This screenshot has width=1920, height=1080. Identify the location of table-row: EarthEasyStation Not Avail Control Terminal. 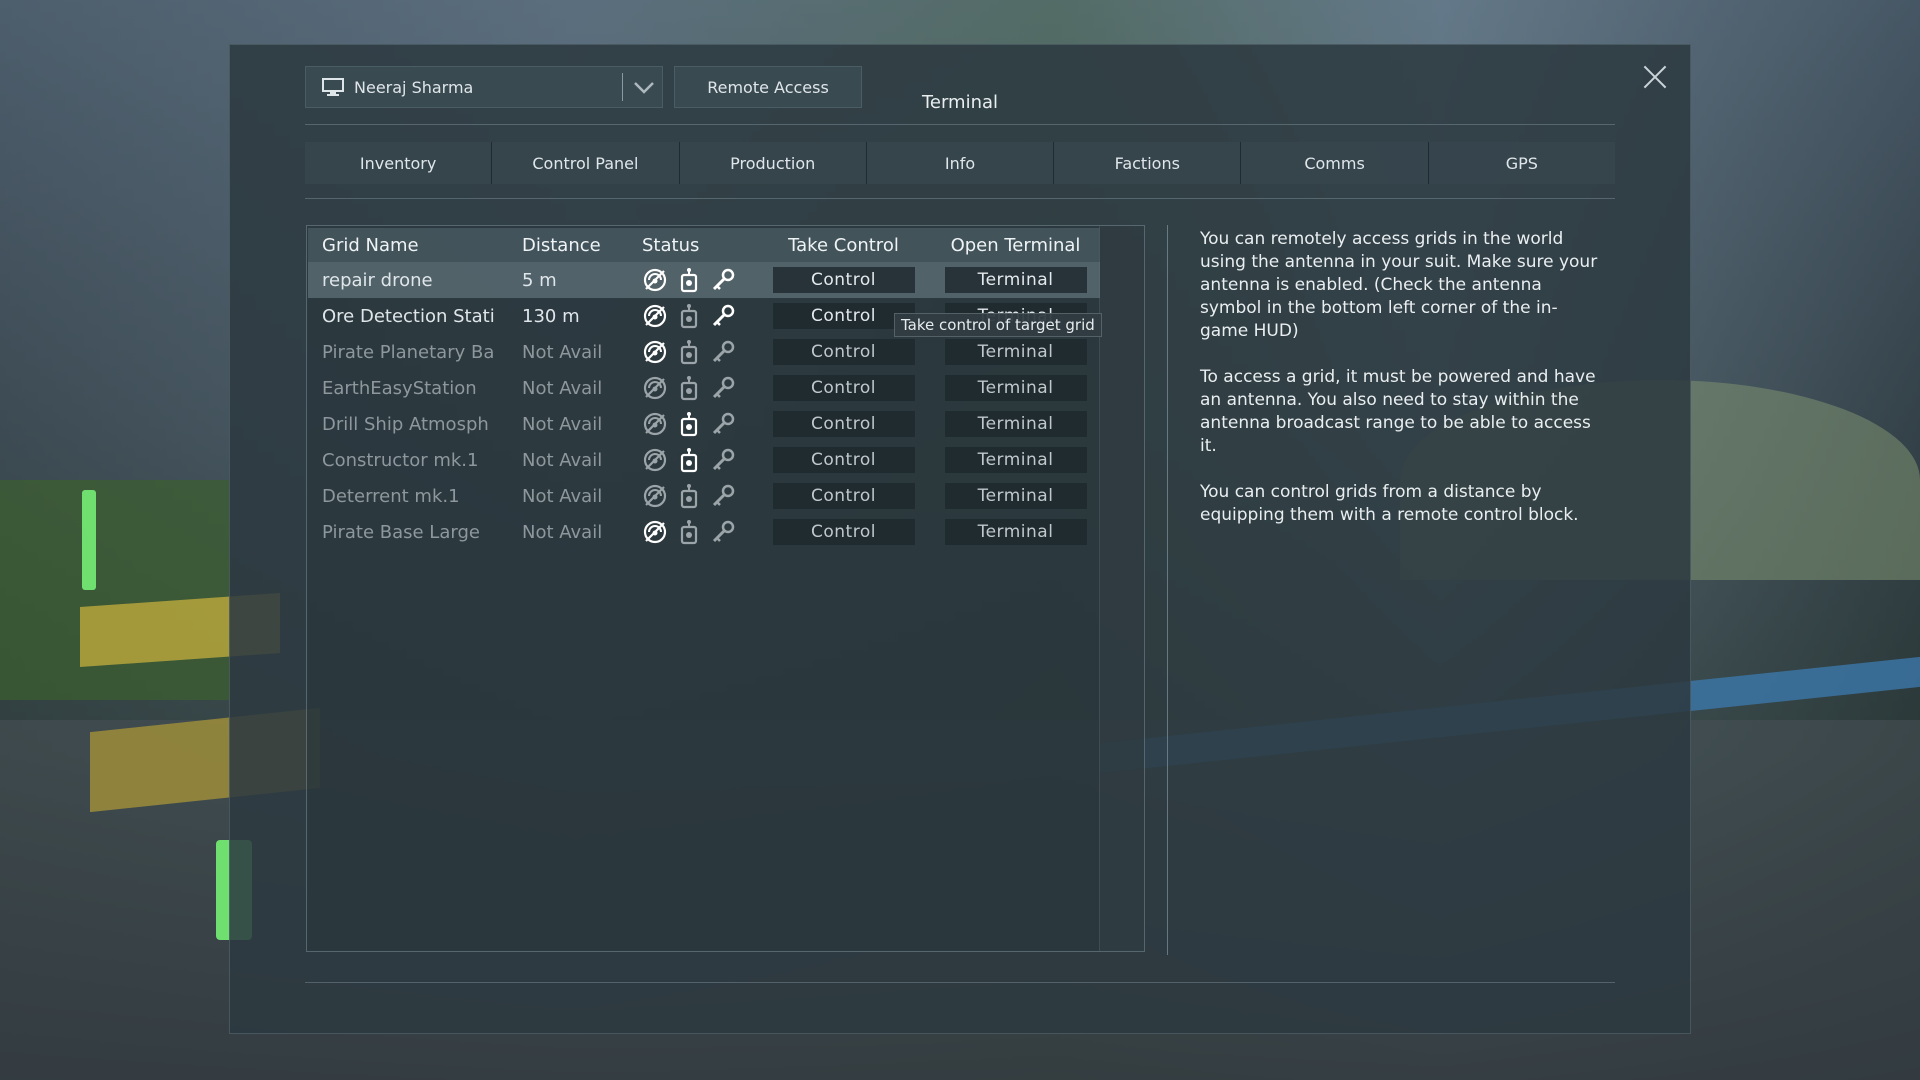
(704, 388).